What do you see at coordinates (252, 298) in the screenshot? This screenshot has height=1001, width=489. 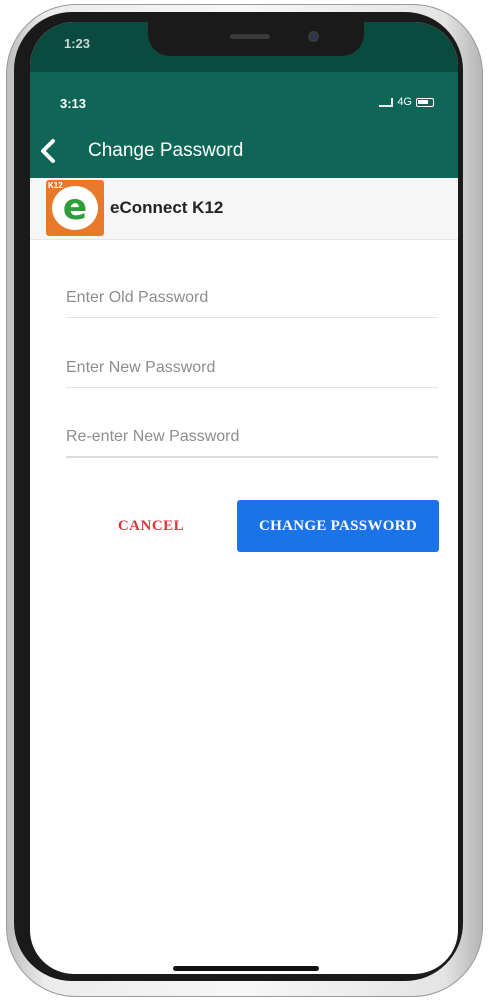 I see `old-password-field` at bounding box center [252, 298].